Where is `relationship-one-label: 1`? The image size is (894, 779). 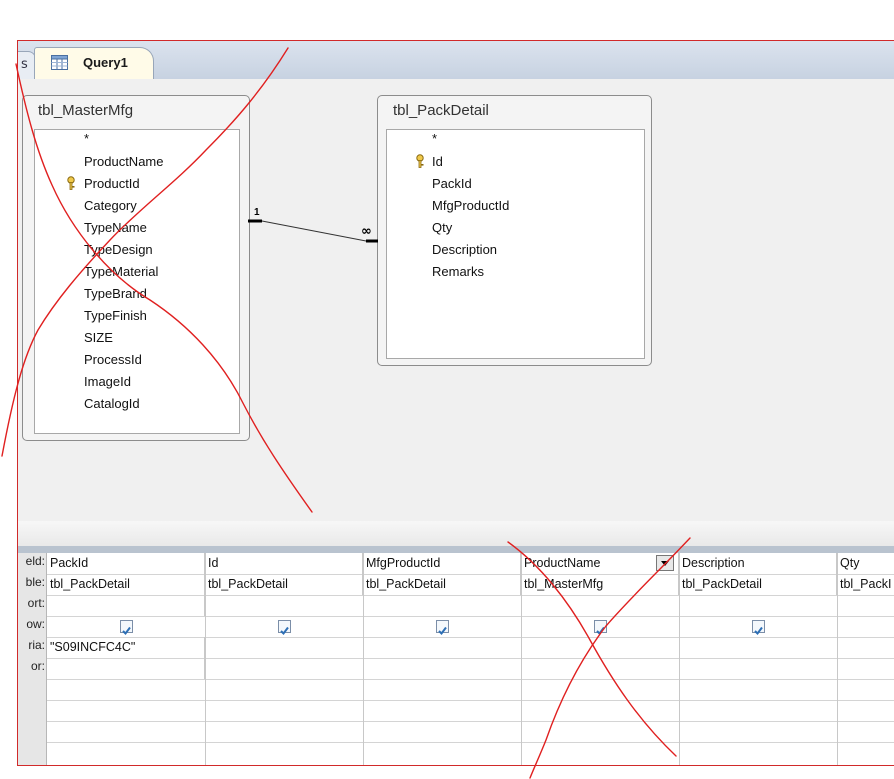
relationship-one-label: 1 is located at coordinates (257, 212).